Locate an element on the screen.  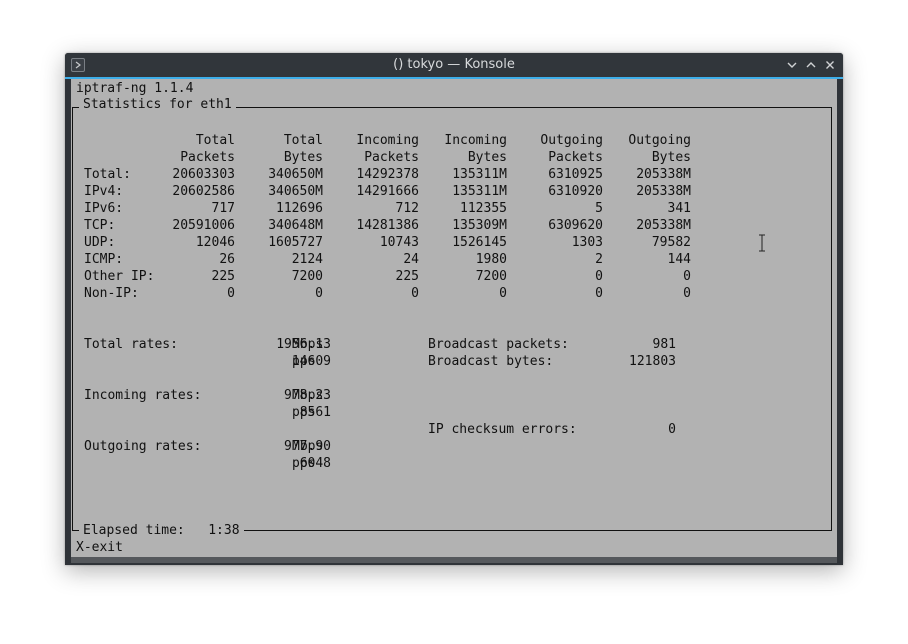
table-row-label: Other IP: is located at coordinates (119, 276).